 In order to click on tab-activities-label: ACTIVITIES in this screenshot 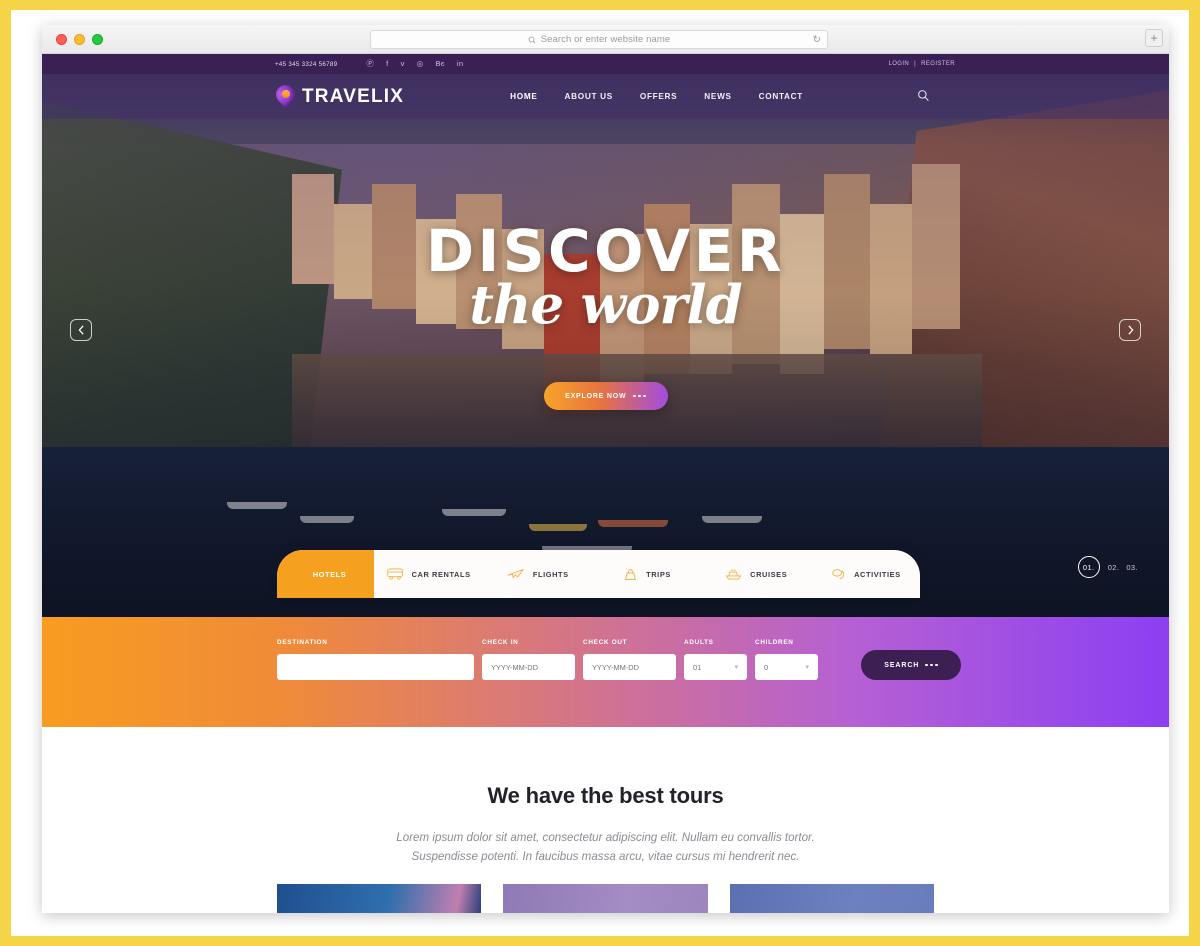, I will do `click(877, 574)`.